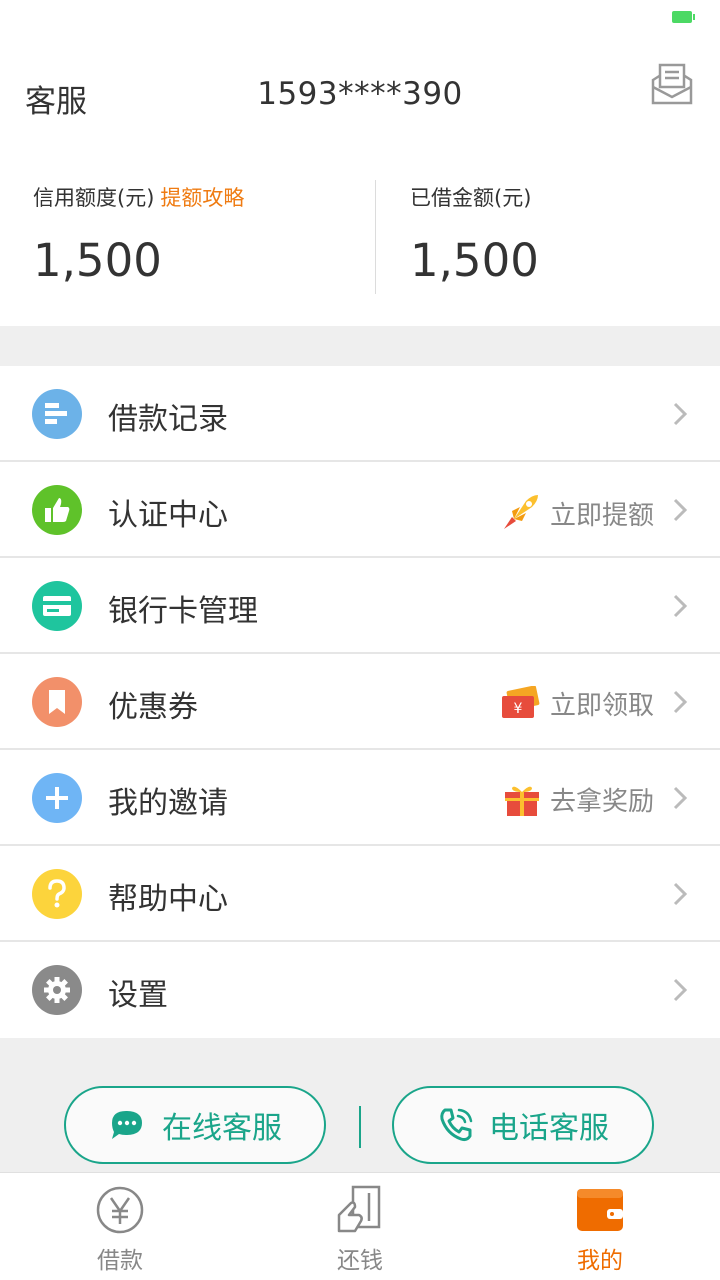 This screenshot has width=720, height=1280. I want to click on tab-mine: 我的, so click(600, 1230).